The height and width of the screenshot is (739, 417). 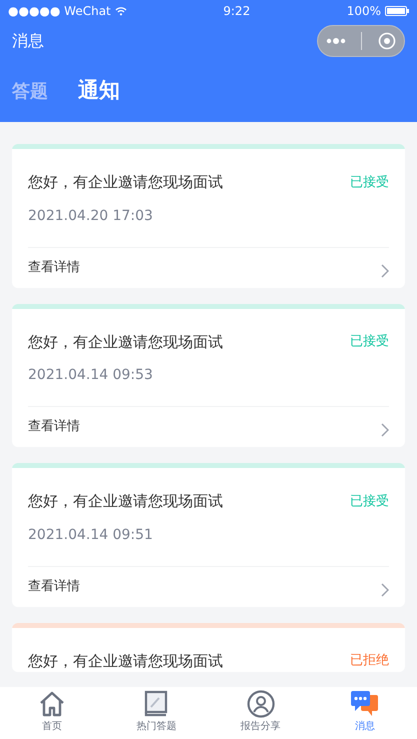 What do you see at coordinates (90, 216) in the screenshot?
I see `notification-date: 2021.04.20 17:03` at bounding box center [90, 216].